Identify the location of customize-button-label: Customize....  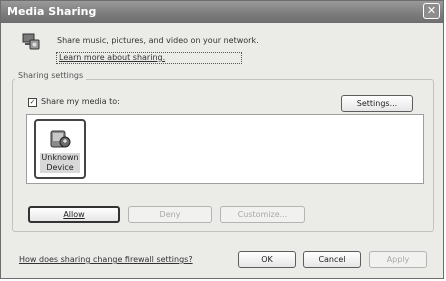
(262, 214).